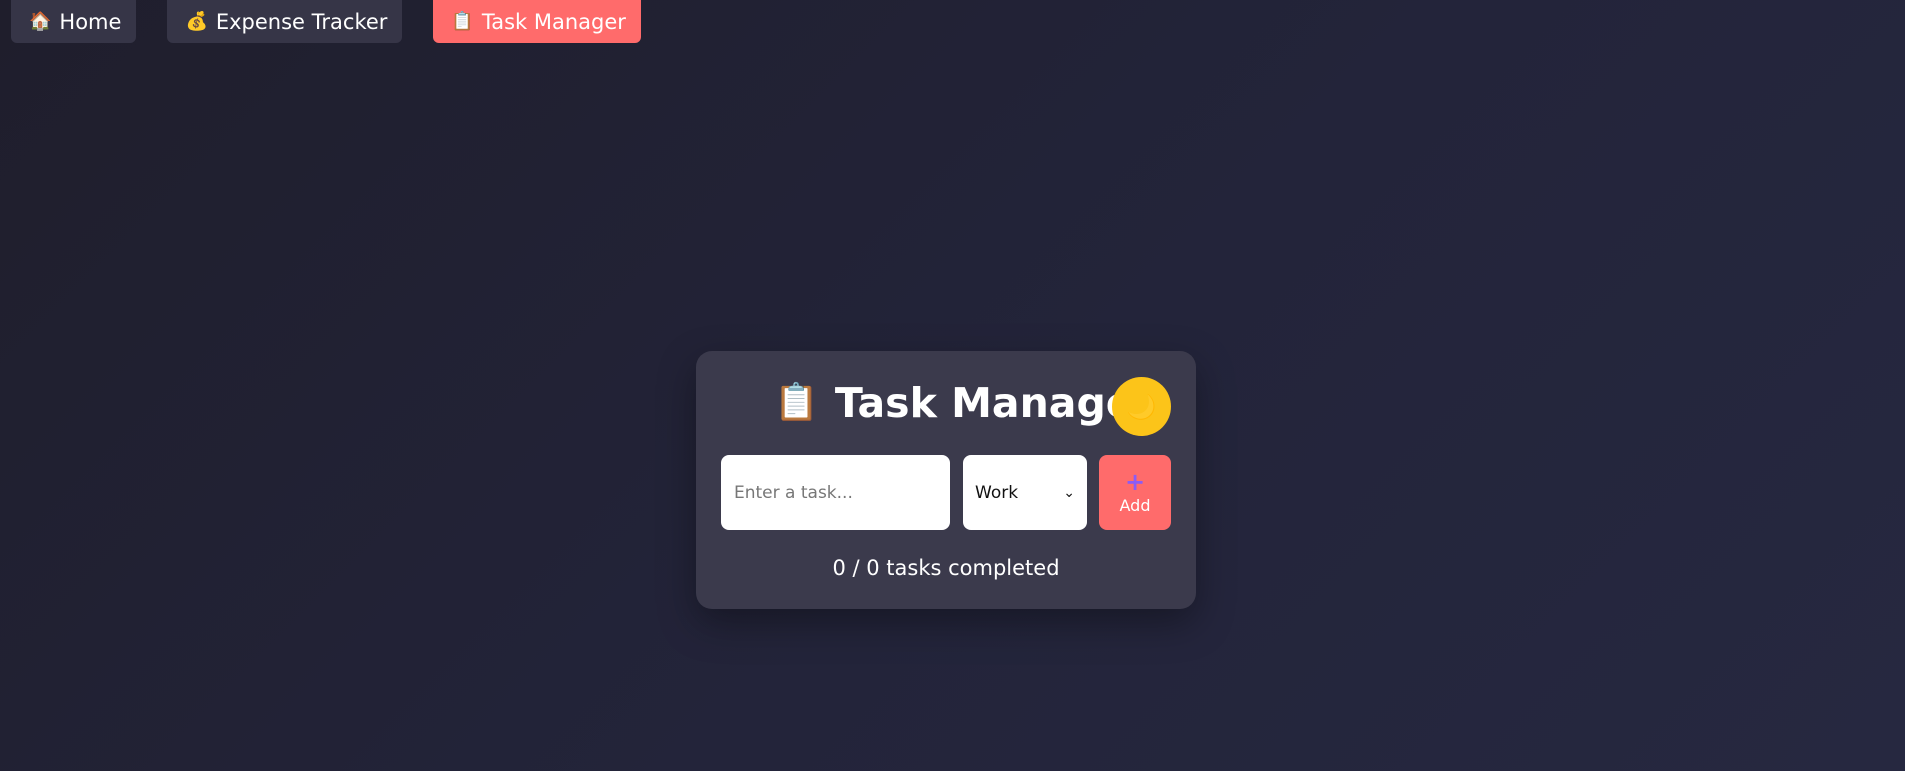 Image resolution: width=1905 pixels, height=771 pixels. I want to click on plus-icon: +, so click(1135, 482).